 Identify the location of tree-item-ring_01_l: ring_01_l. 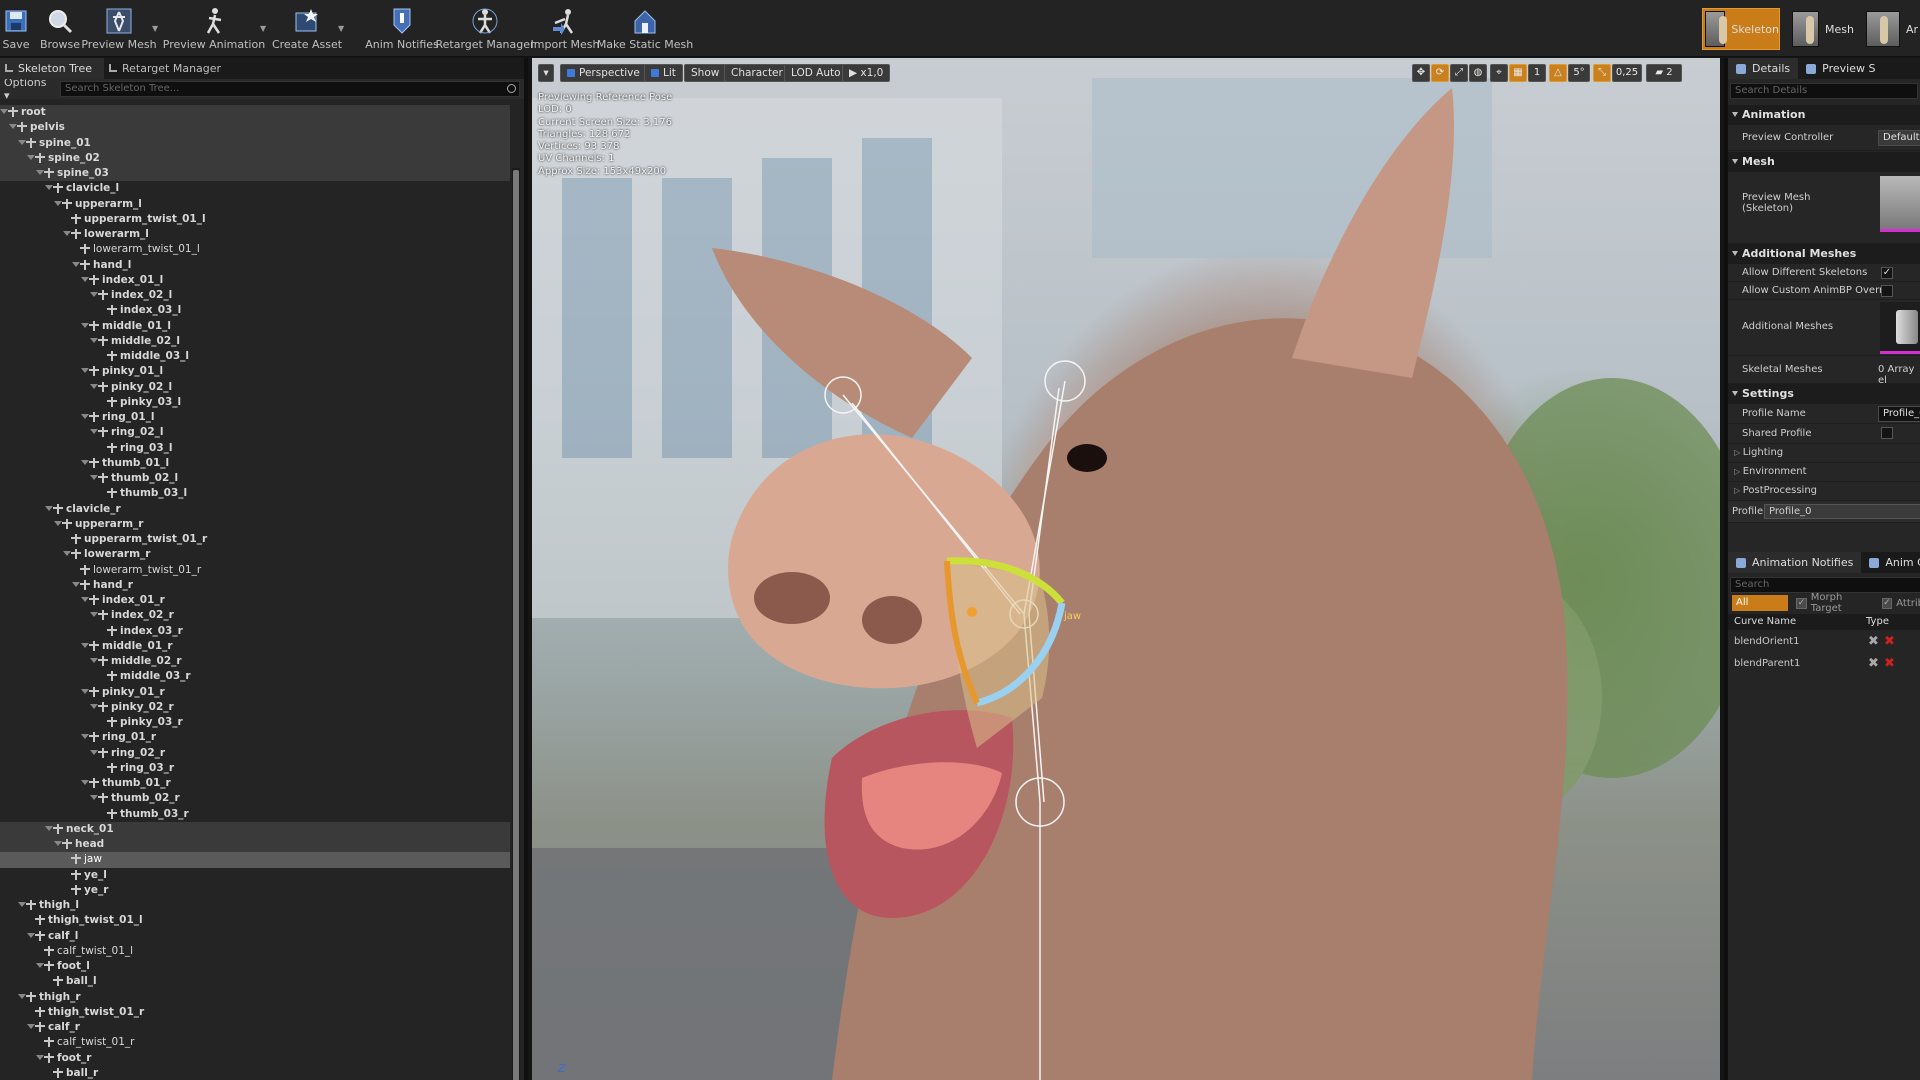
(255, 417).